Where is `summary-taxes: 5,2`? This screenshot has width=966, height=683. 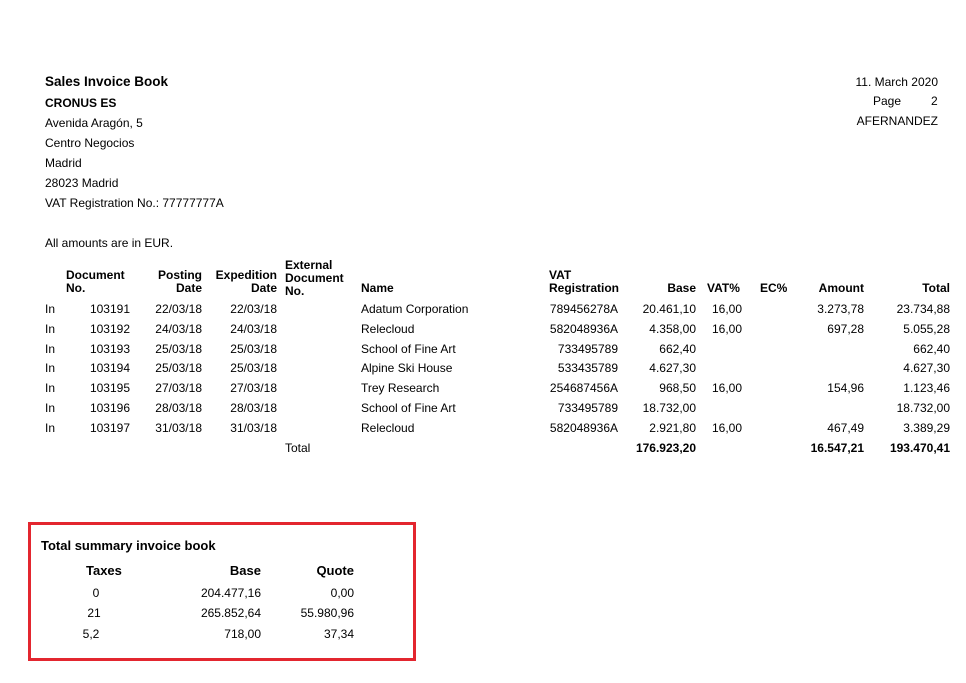
summary-taxes: 5,2 is located at coordinates (91, 634).